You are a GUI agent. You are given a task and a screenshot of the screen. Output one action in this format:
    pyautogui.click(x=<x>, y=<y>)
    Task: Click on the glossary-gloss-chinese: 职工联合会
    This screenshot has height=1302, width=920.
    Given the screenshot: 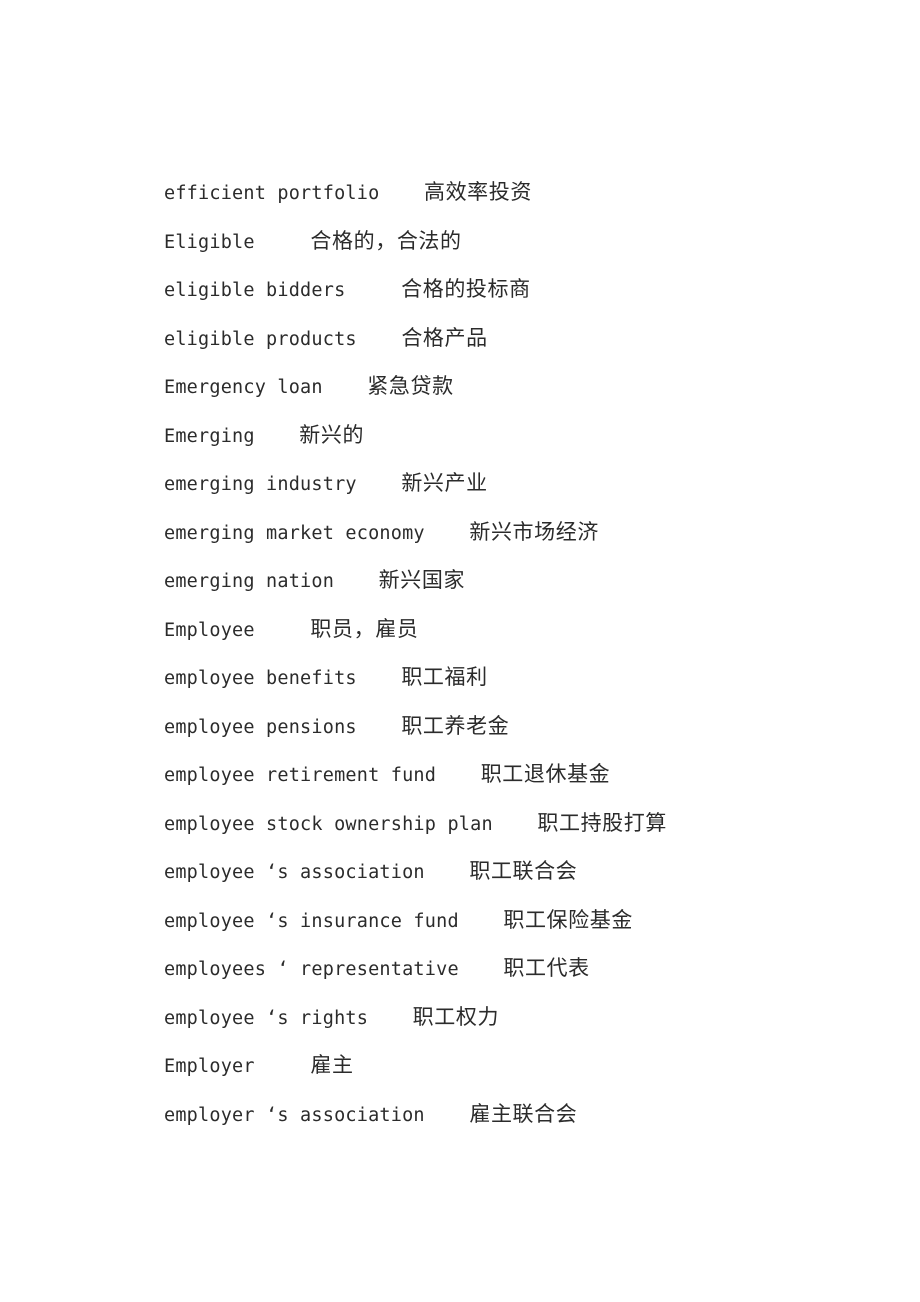 What is the action you would take?
    pyautogui.click(x=523, y=871)
    